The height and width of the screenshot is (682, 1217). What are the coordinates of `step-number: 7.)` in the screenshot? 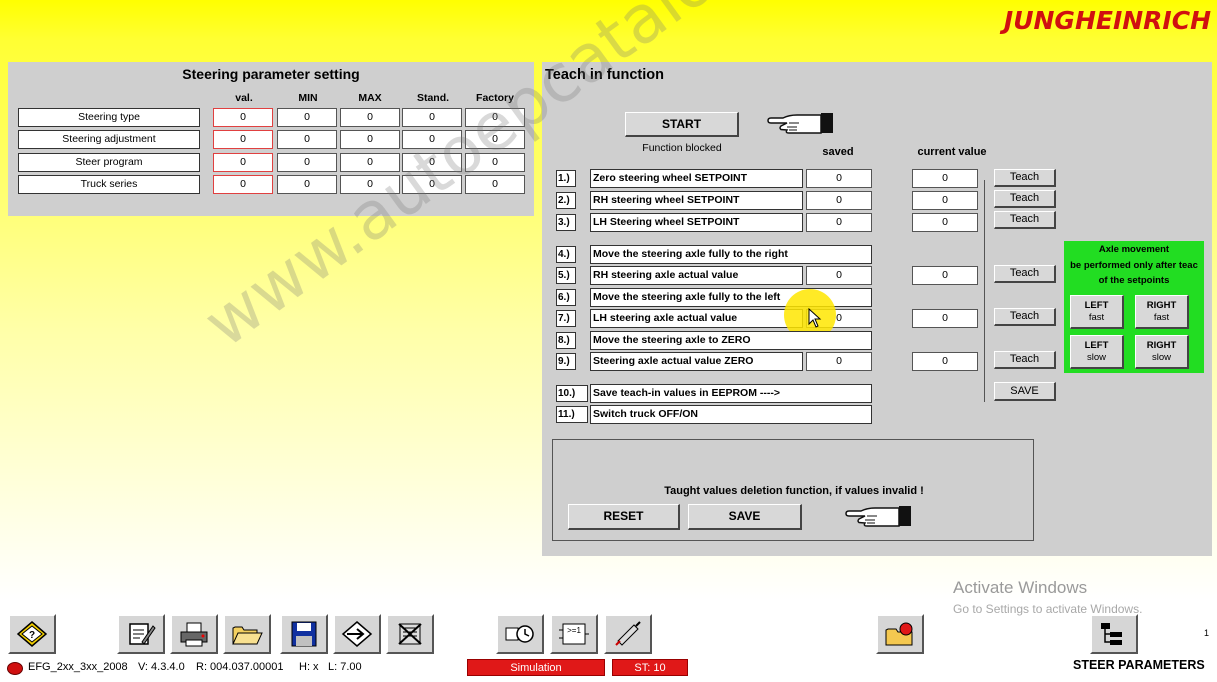 It's located at (566, 318).